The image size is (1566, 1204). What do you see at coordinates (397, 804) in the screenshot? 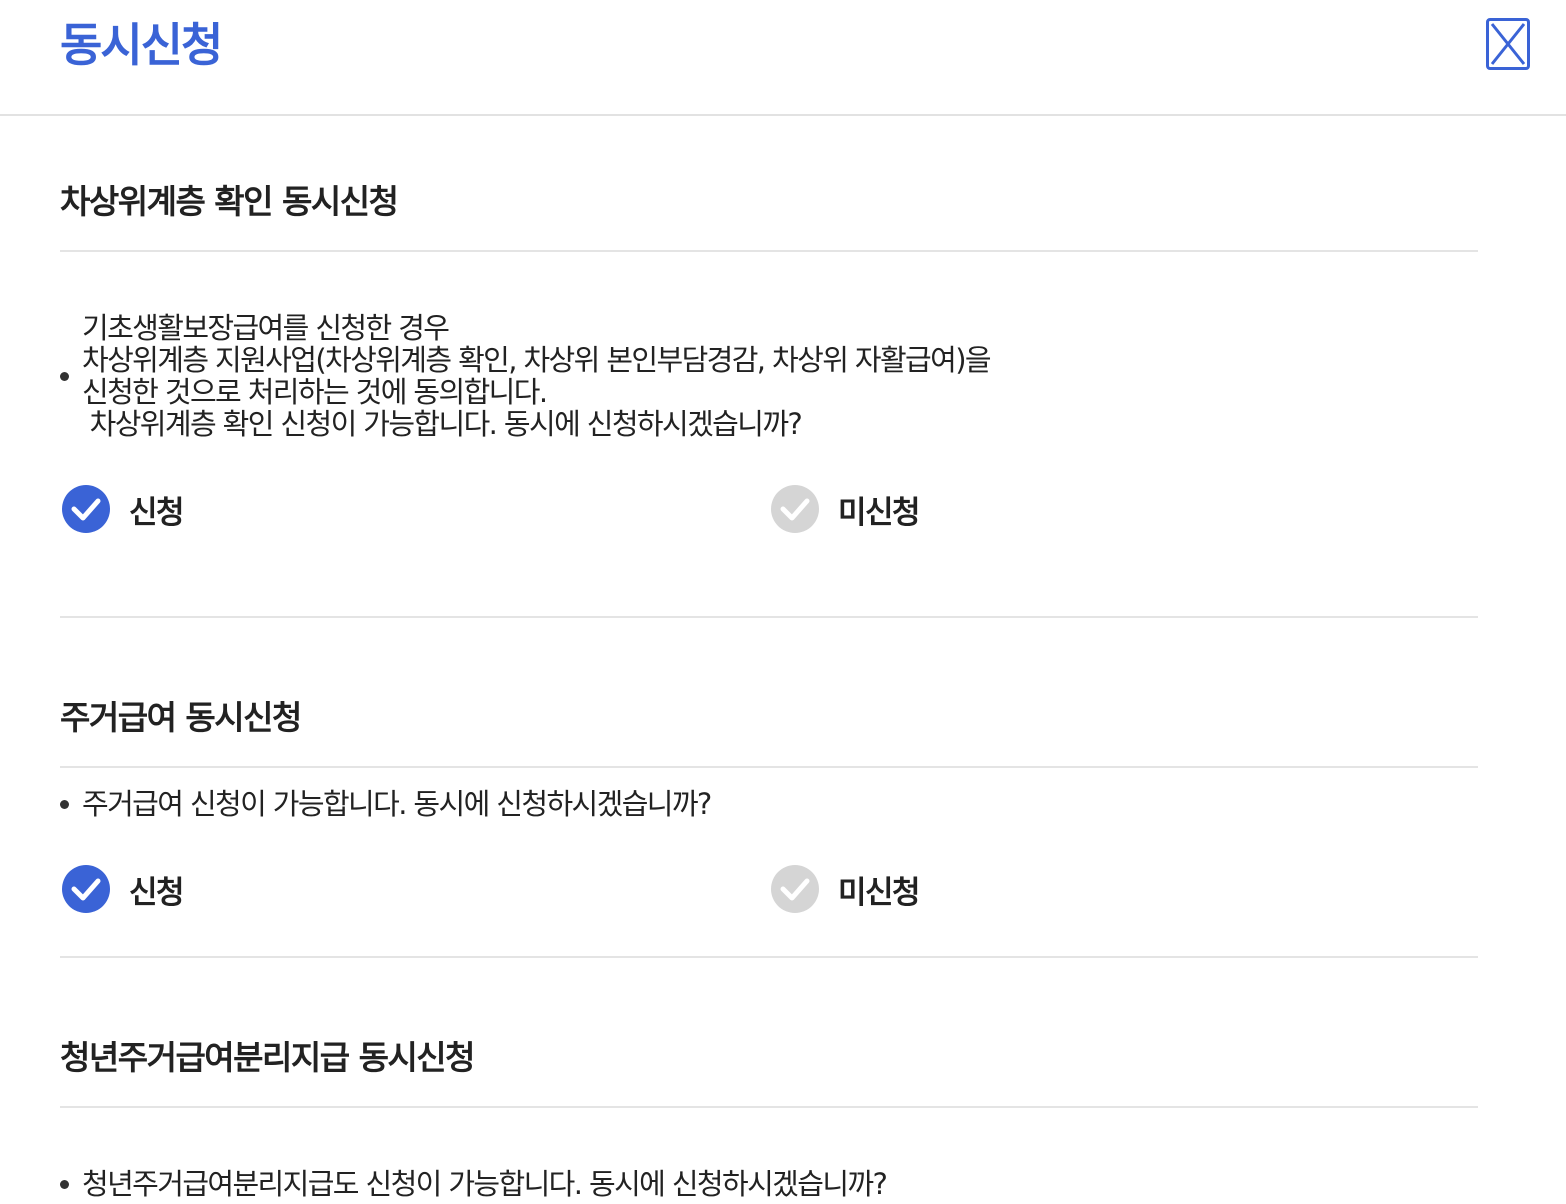
I see `section-description-housing-benefit: 주거급여 신청이 가능합니다. 동시에 신청하시겠습니까?` at bounding box center [397, 804].